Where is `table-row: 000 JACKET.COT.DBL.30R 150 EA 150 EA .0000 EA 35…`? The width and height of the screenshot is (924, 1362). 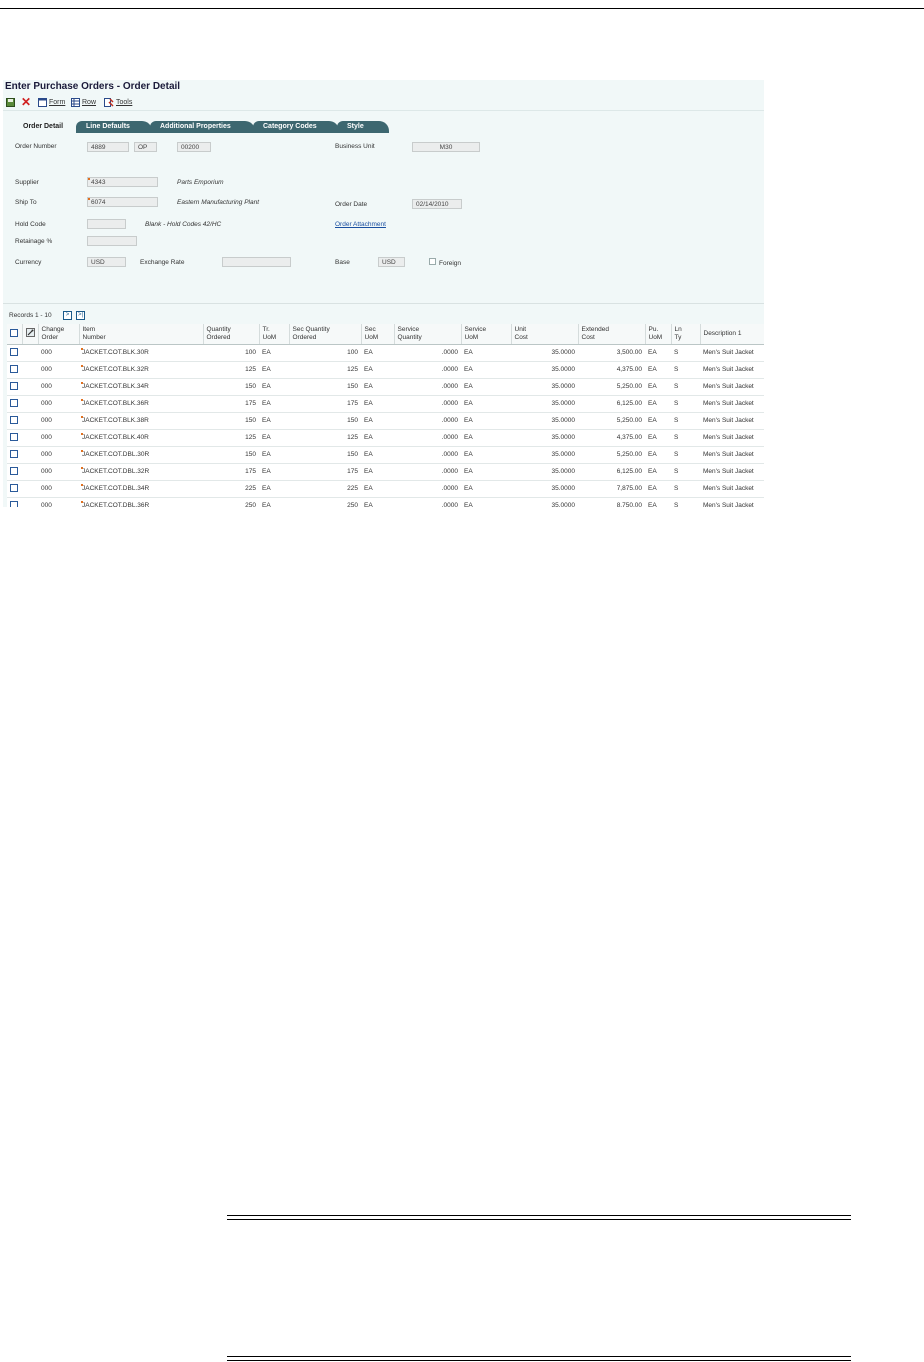 table-row: 000 JACKET.COT.DBL.30R 150 EA 150 EA .0000 EA 35… is located at coordinates (385, 455).